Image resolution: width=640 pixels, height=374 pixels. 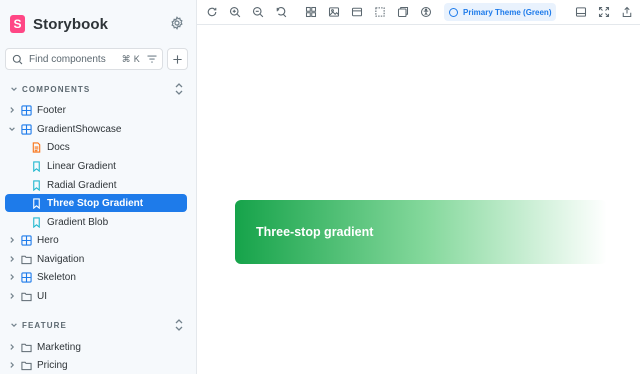 I want to click on add-button, so click(x=177, y=59).